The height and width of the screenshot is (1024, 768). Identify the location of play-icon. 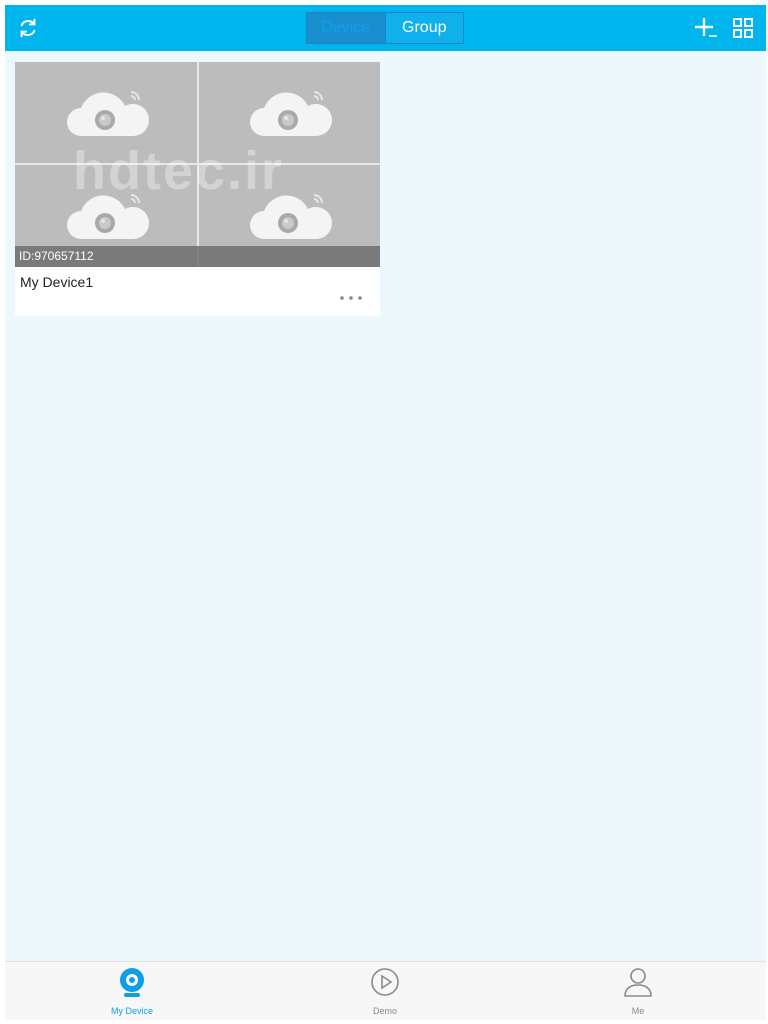
(385, 982).